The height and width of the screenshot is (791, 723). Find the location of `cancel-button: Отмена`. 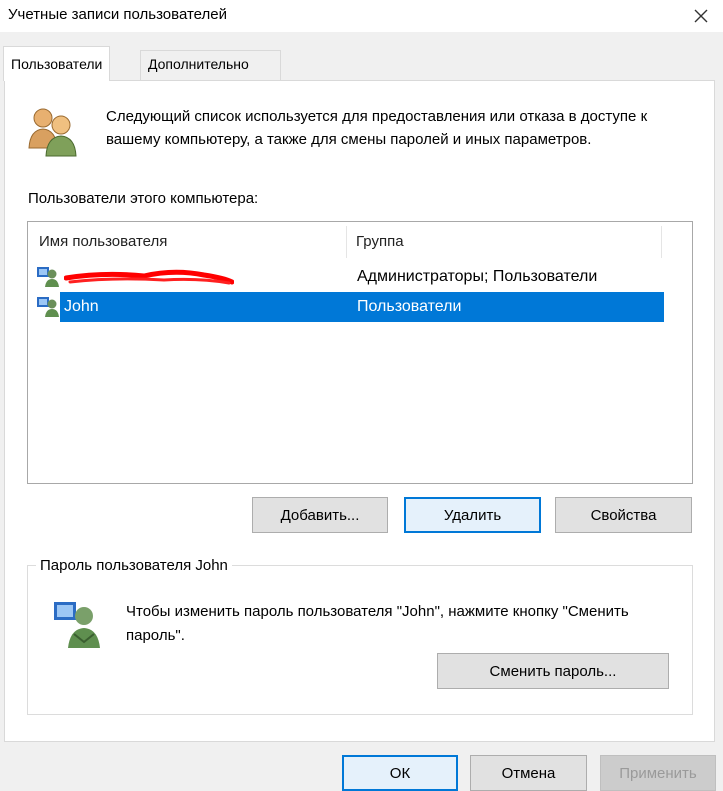

cancel-button: Отмена is located at coordinates (528, 773).